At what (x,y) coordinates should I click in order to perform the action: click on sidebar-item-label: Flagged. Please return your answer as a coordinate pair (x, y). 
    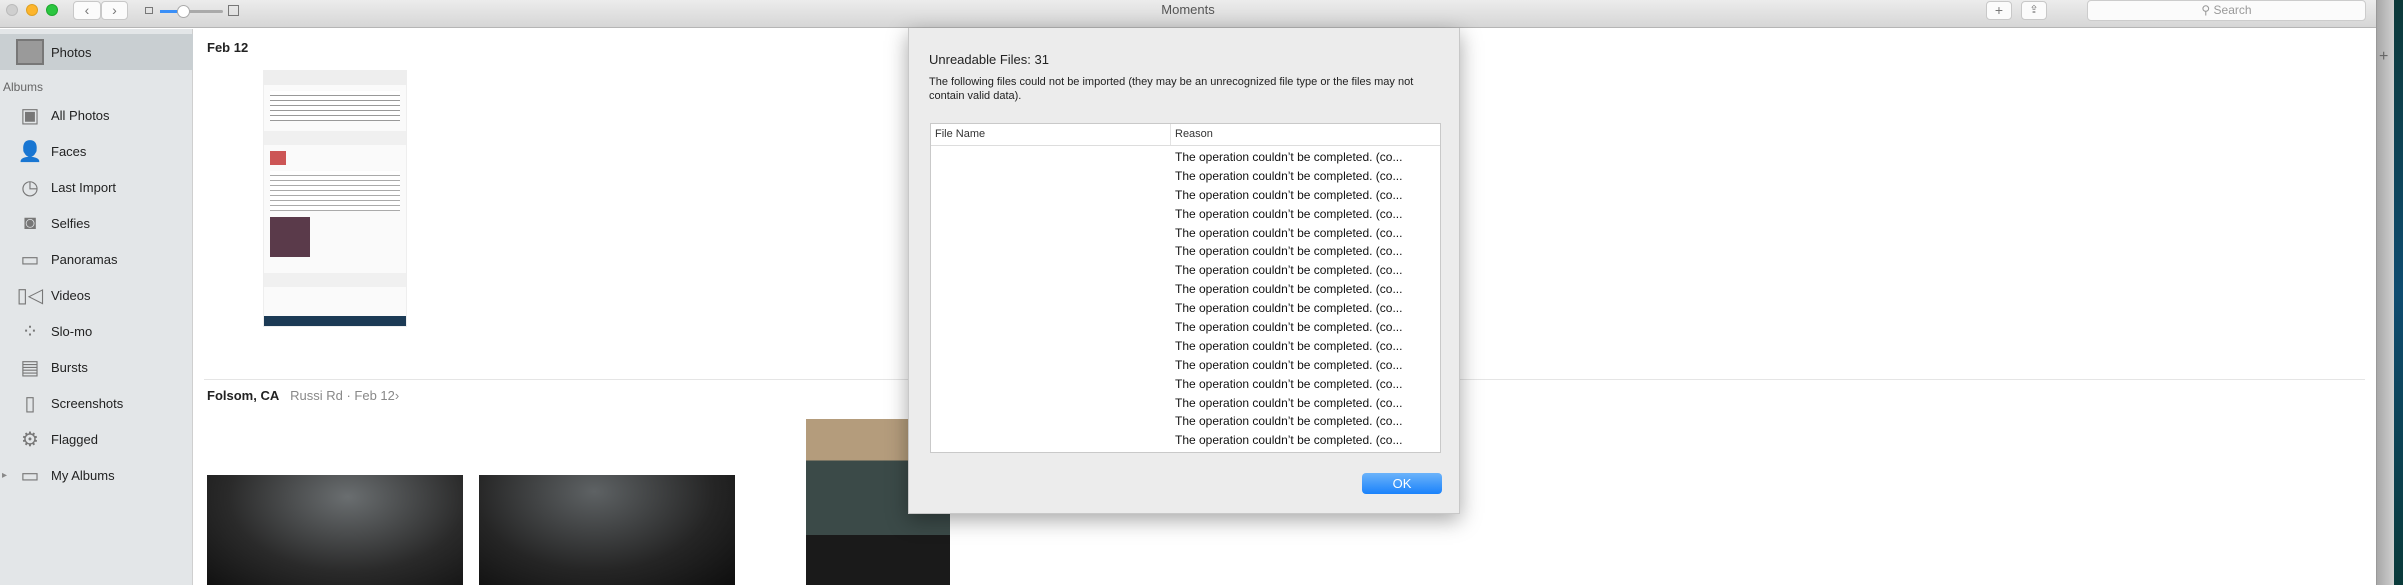
    Looking at the image, I should click on (74, 439).